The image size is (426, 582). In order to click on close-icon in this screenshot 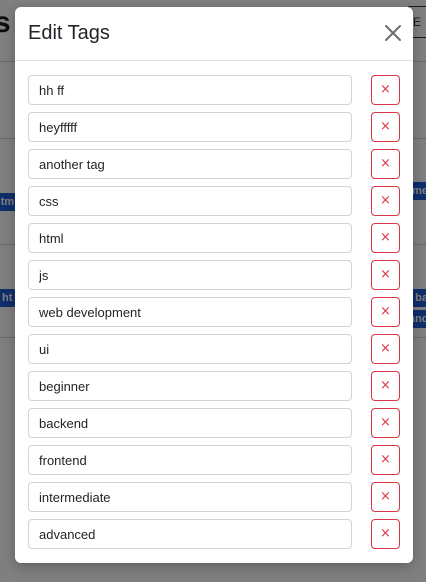, I will do `click(393, 33)`.